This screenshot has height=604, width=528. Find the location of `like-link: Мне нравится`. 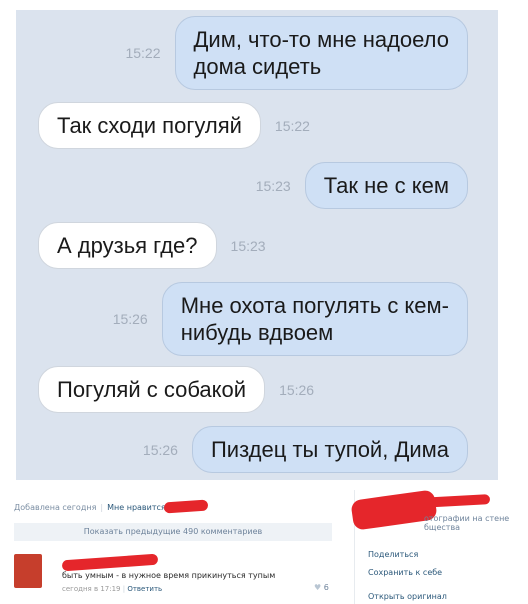

like-link: Мне нравится is located at coordinates (136, 507).